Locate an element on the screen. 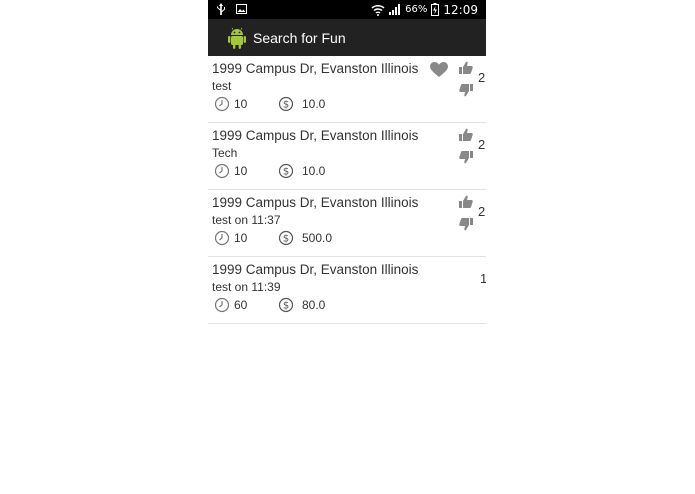  battery-percent: 66% is located at coordinates (416, 9).